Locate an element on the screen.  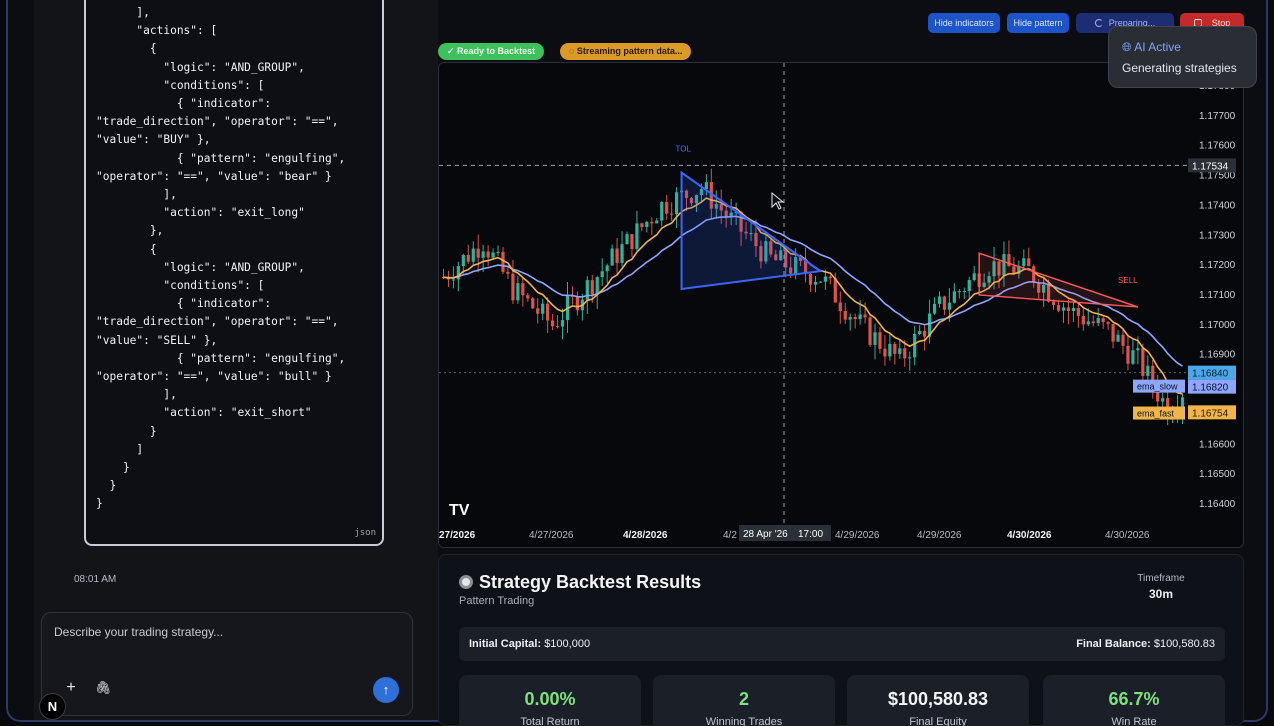
ema-fast-price-tag: 1.16754 is located at coordinates (1210, 413).